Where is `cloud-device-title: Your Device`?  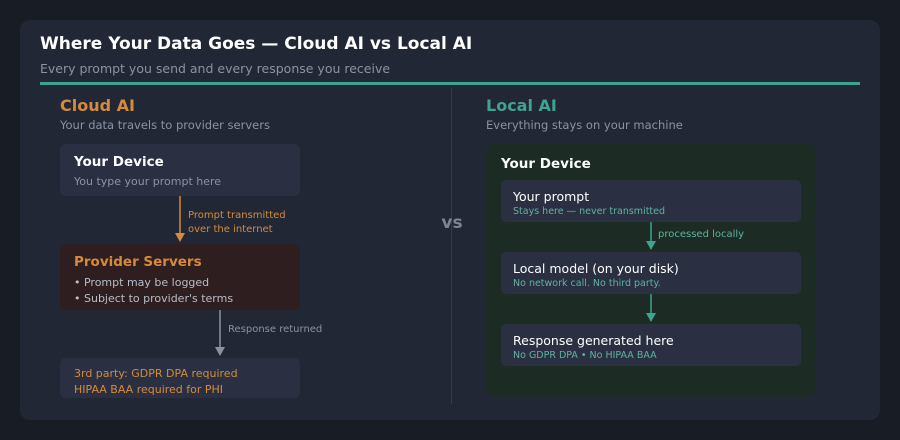 cloud-device-title: Your Device is located at coordinates (119, 162).